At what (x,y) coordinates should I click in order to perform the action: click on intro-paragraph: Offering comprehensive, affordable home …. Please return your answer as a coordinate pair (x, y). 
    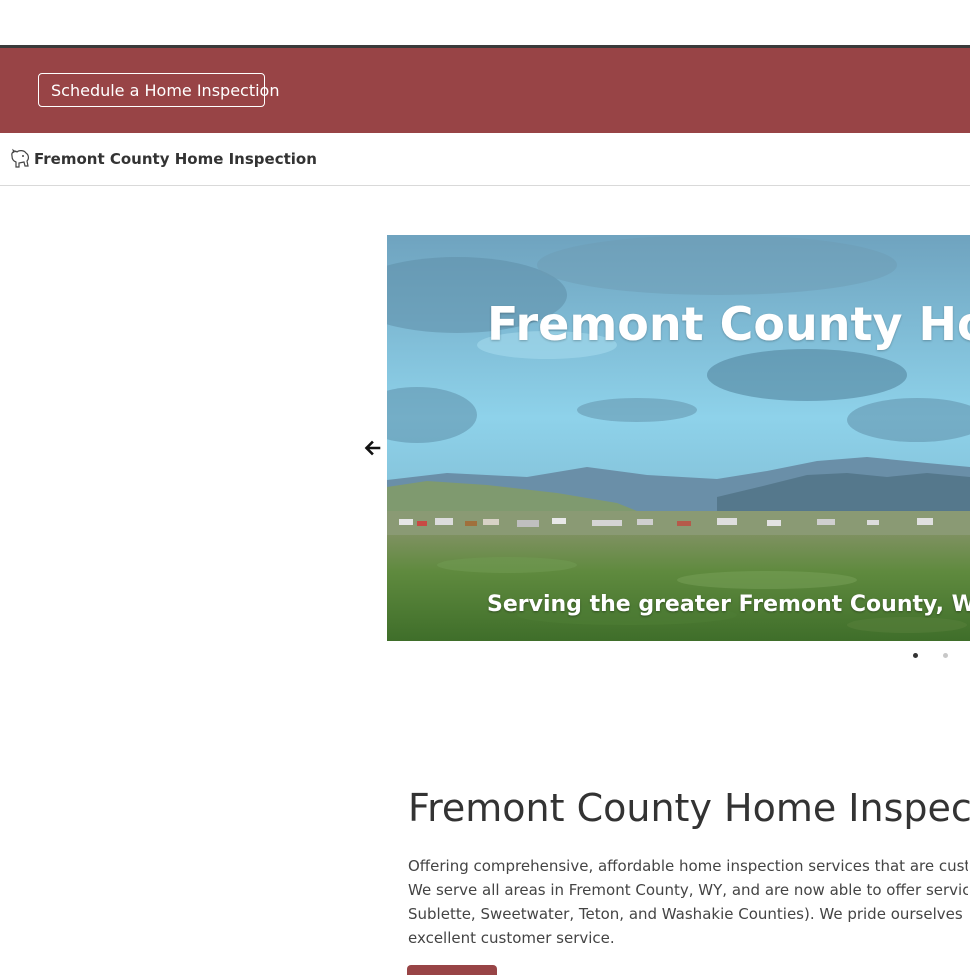
    Looking at the image, I should click on (688, 902).